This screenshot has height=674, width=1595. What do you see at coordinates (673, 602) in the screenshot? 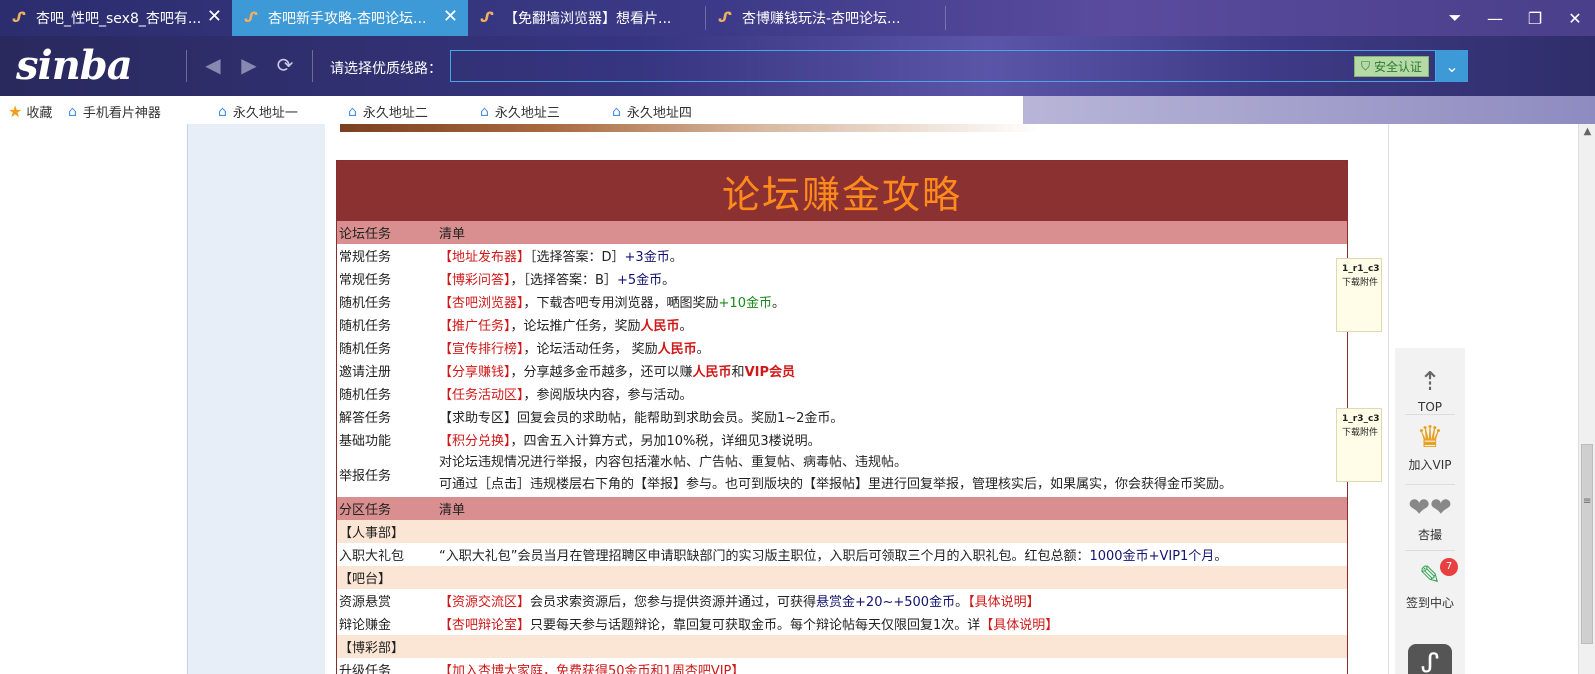
I see `task-text: 会员求索资源后，您参与提供资源并通过，可获得` at bounding box center [673, 602].